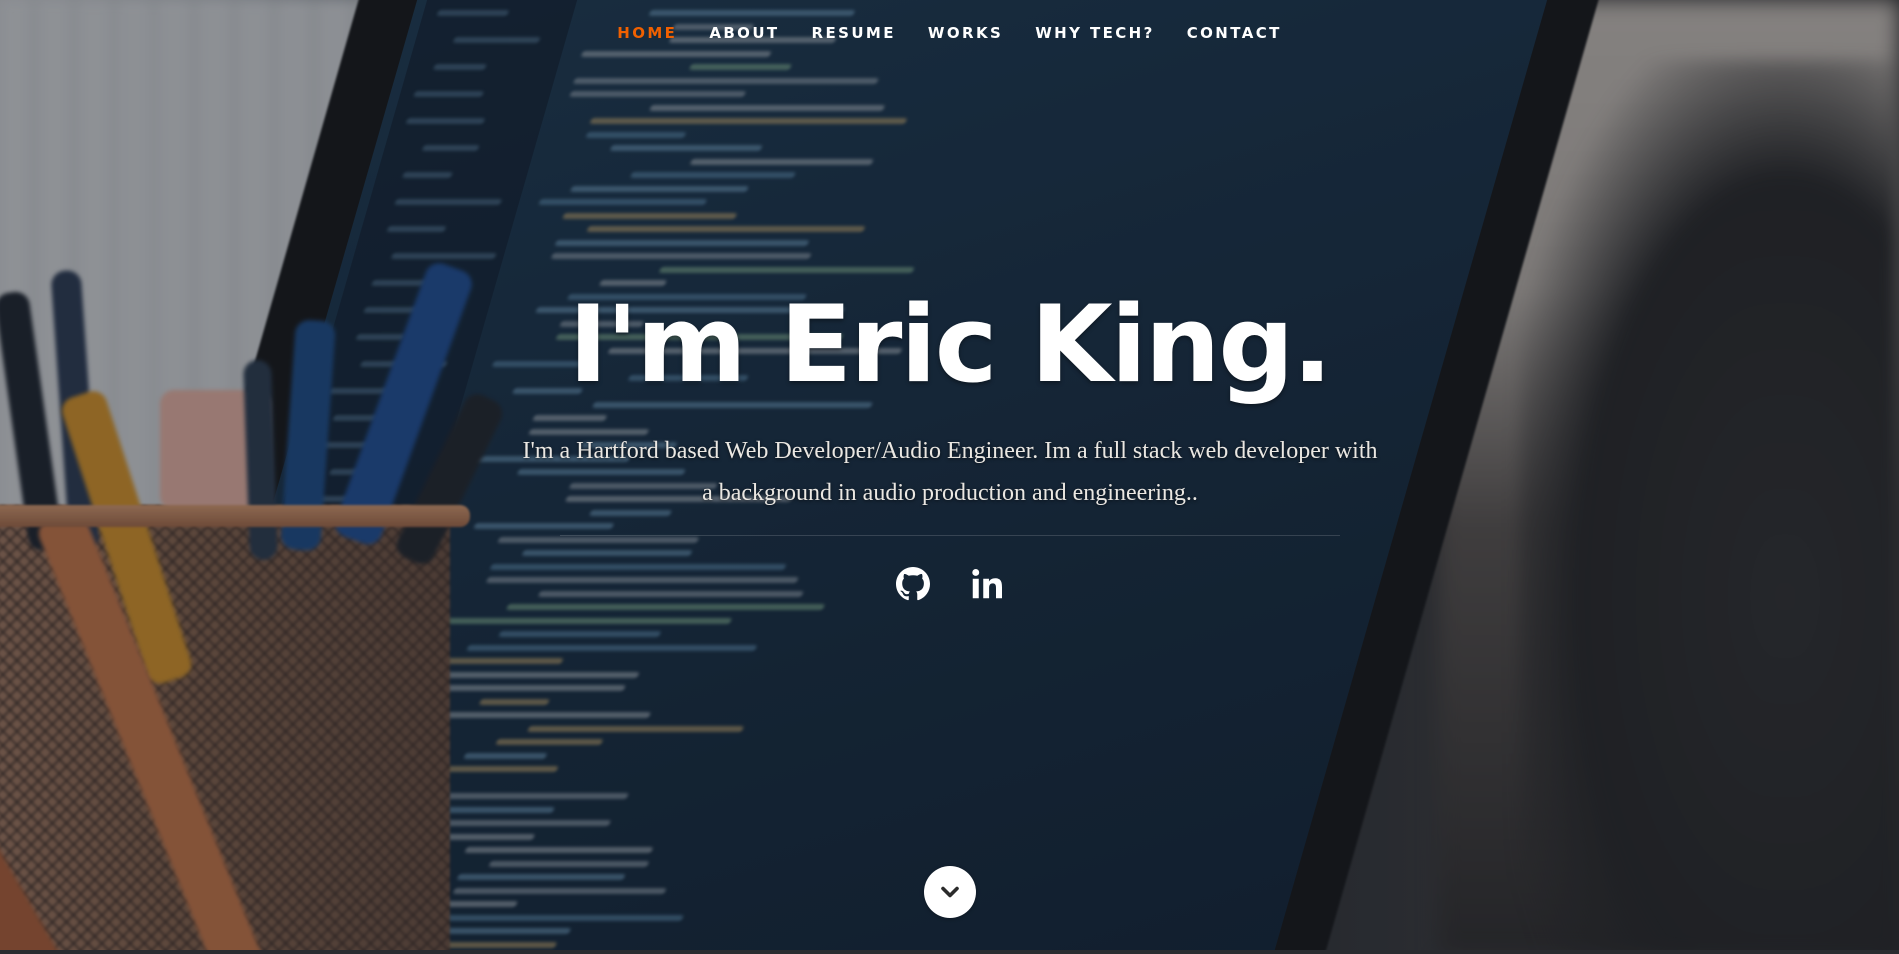 This screenshot has height=954, width=1899. What do you see at coordinates (949, 952) in the screenshot?
I see `bottom-edge` at bounding box center [949, 952].